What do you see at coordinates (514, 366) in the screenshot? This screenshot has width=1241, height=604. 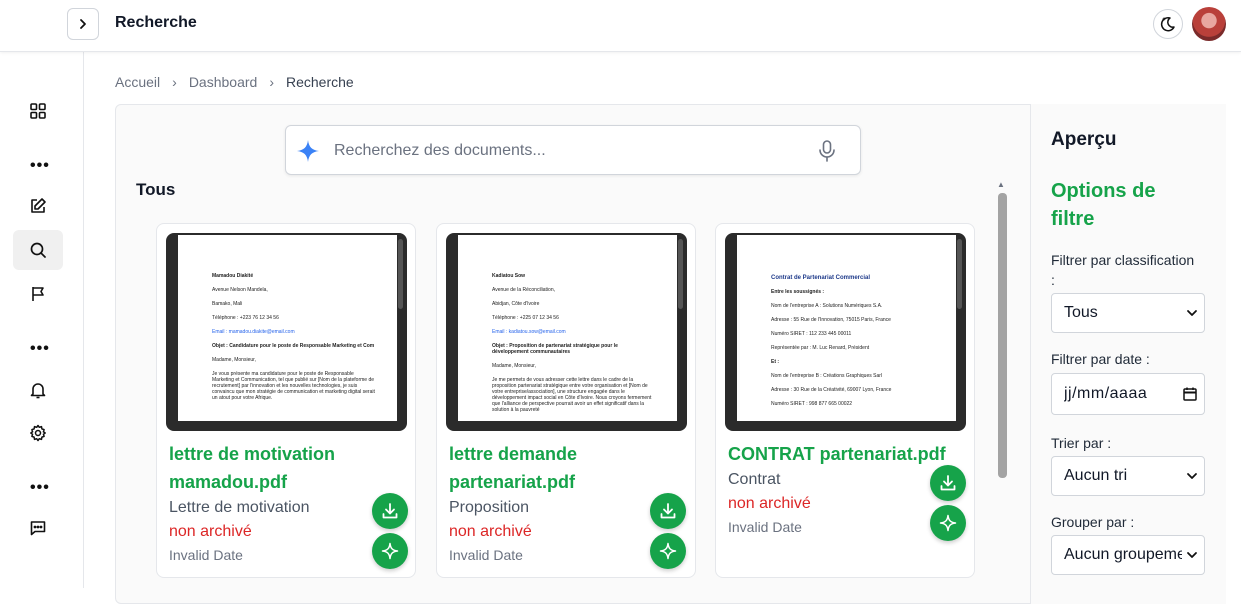 I see `preview-line: Madame, Monsieur,` at bounding box center [514, 366].